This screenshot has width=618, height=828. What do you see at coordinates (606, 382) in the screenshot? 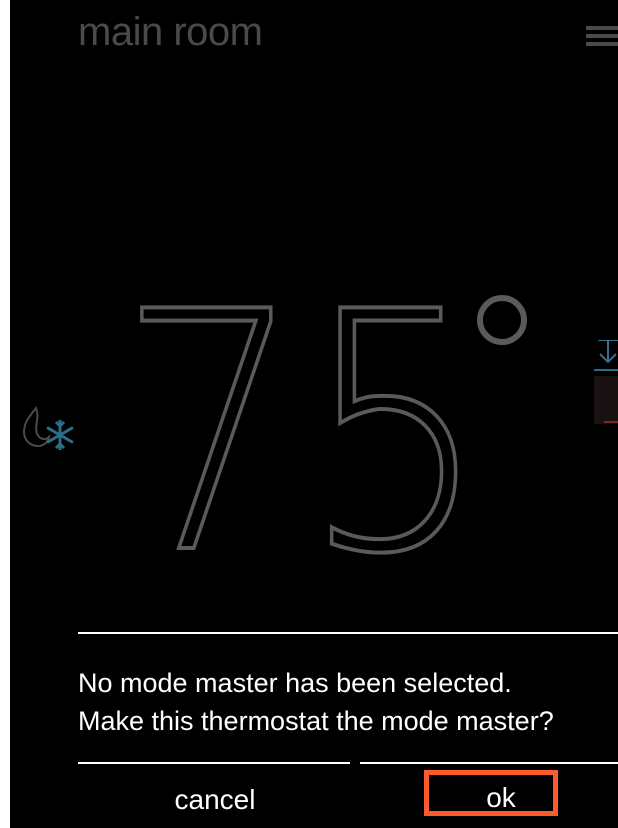
I see `setpoint-side-widget` at bounding box center [606, 382].